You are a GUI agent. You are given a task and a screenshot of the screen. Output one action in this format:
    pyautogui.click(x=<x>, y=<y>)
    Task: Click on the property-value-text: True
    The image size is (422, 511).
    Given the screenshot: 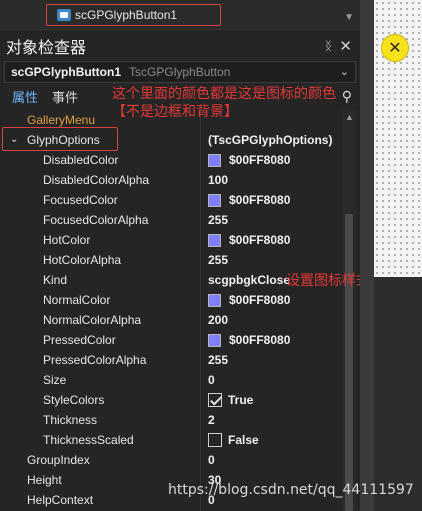 What is the action you would take?
    pyautogui.click(x=241, y=400)
    